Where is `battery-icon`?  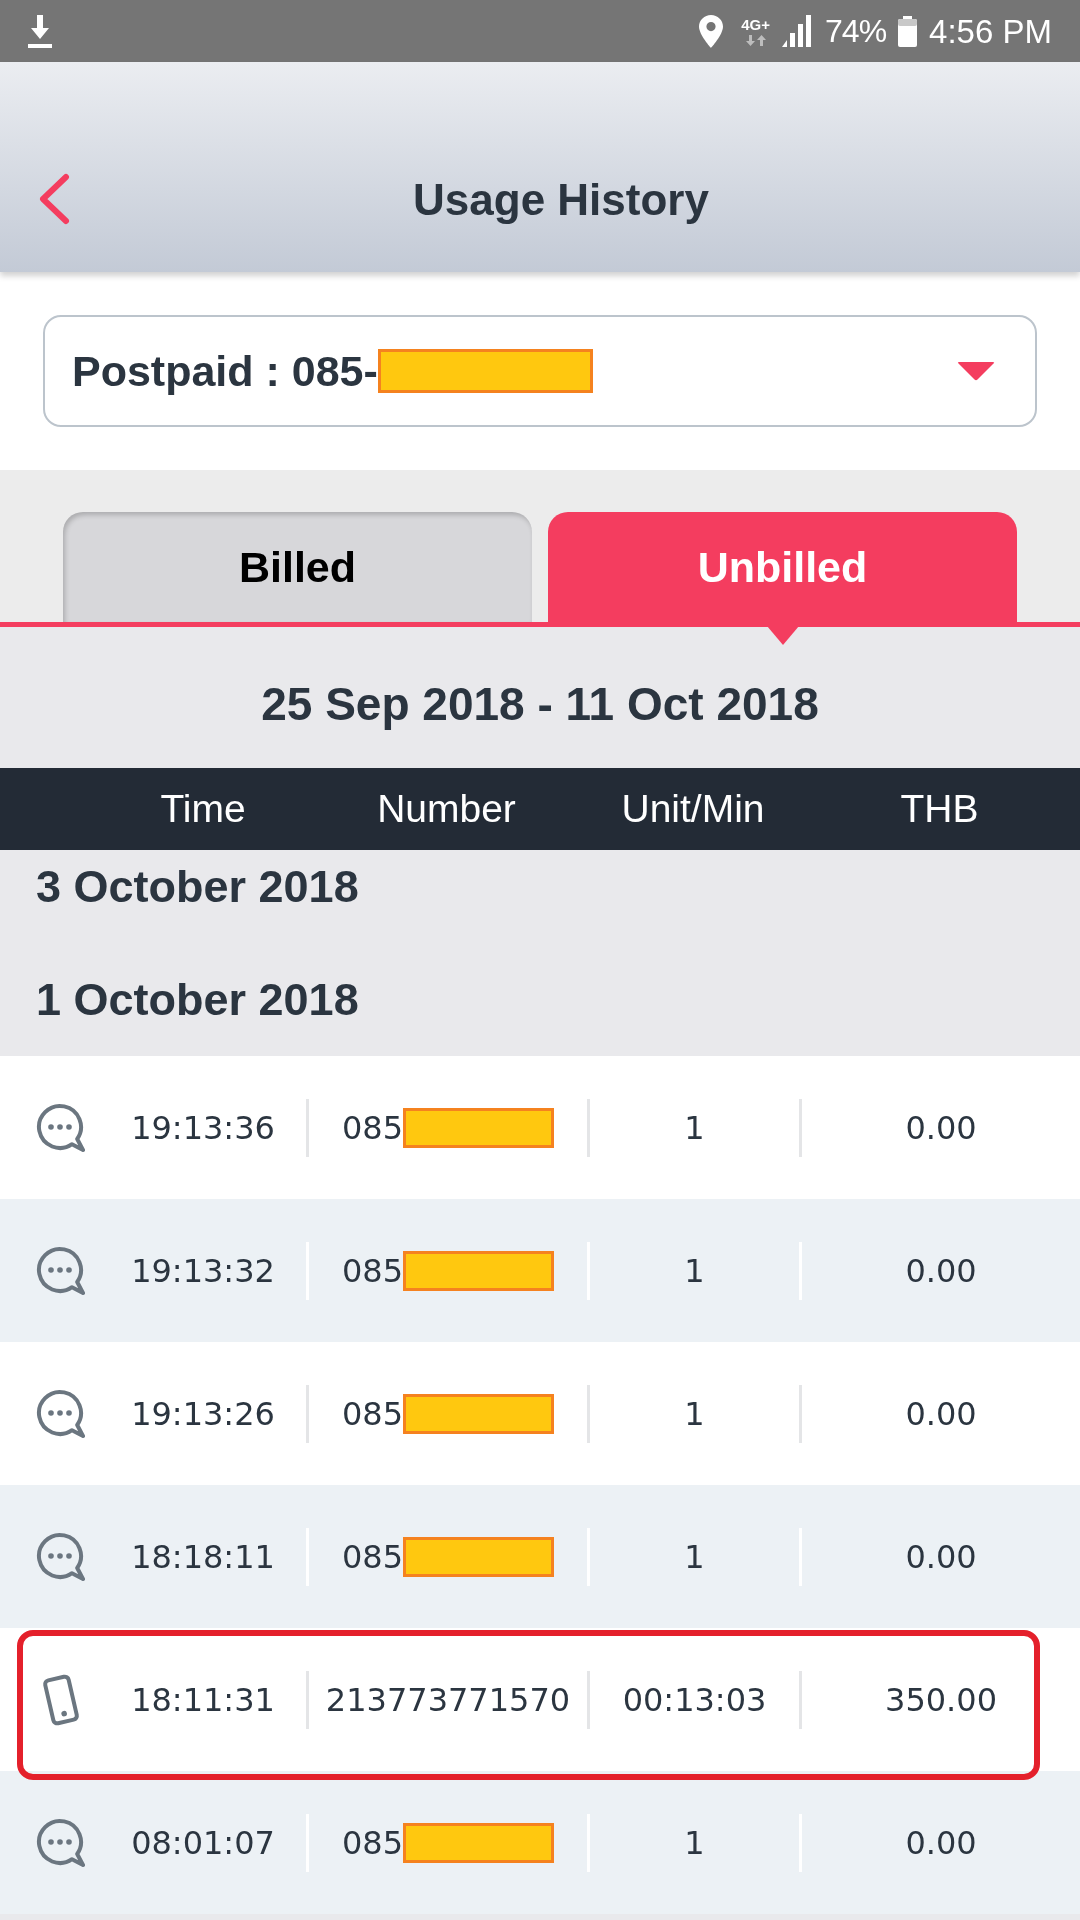
battery-icon is located at coordinates (908, 31).